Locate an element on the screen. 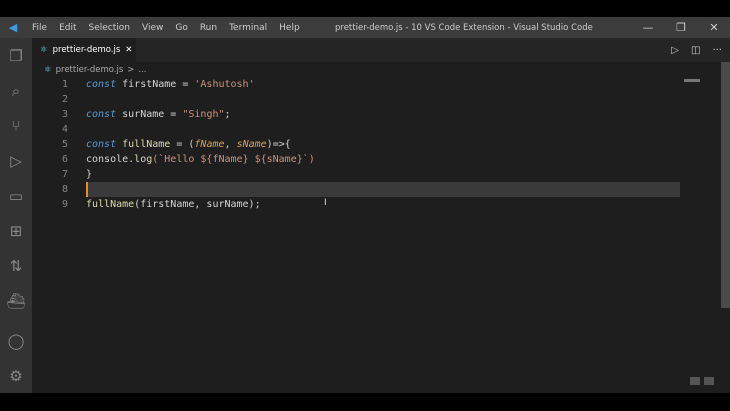 The width and height of the screenshot is (730, 411). source-control-icon: ⑂ is located at coordinates (16, 125).